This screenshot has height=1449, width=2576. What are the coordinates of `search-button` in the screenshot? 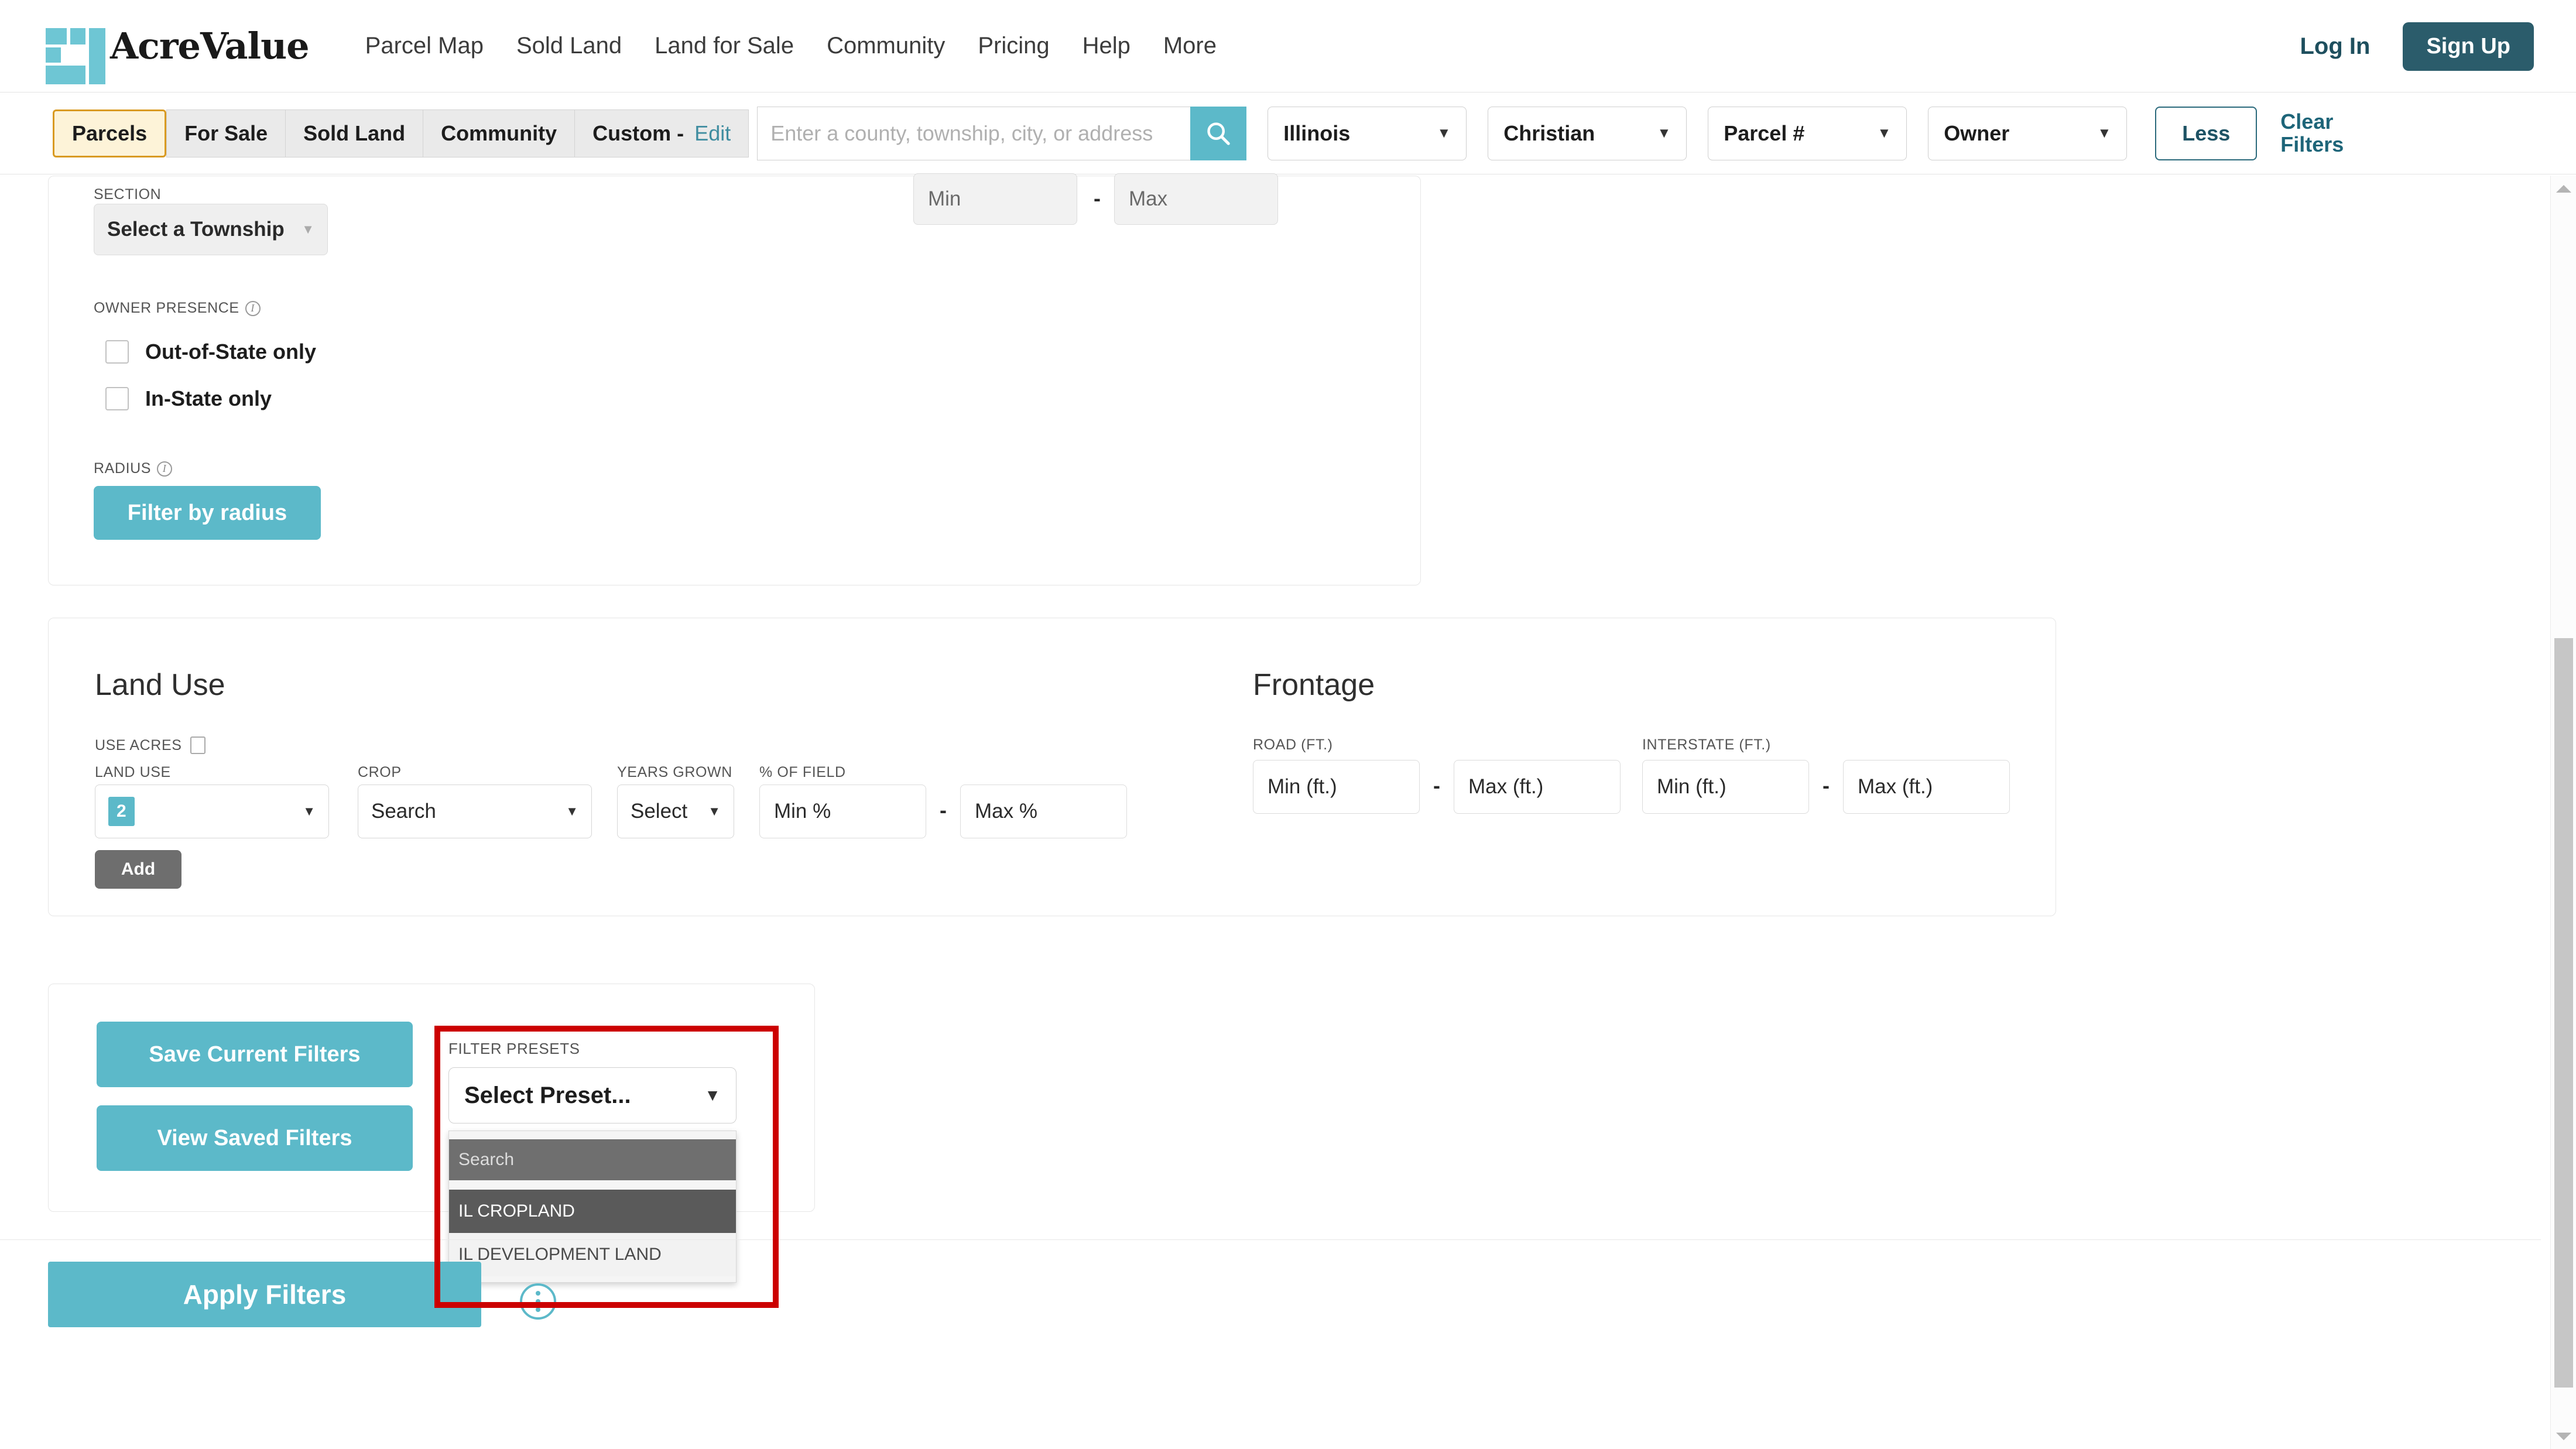 It's located at (1218, 133).